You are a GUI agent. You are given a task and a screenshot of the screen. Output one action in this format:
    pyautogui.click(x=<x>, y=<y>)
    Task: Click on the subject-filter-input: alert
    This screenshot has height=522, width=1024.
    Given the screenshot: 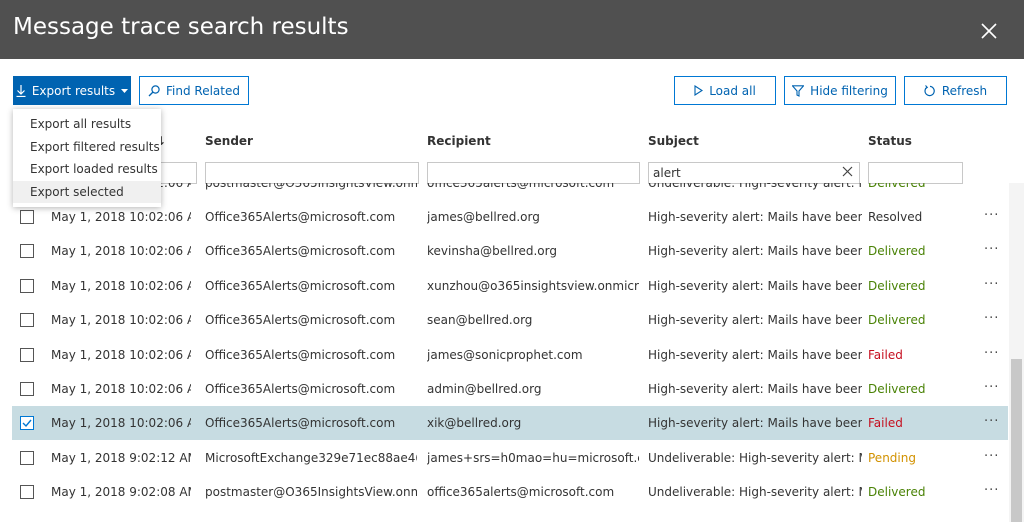 What is the action you would take?
    pyautogui.click(x=754, y=173)
    